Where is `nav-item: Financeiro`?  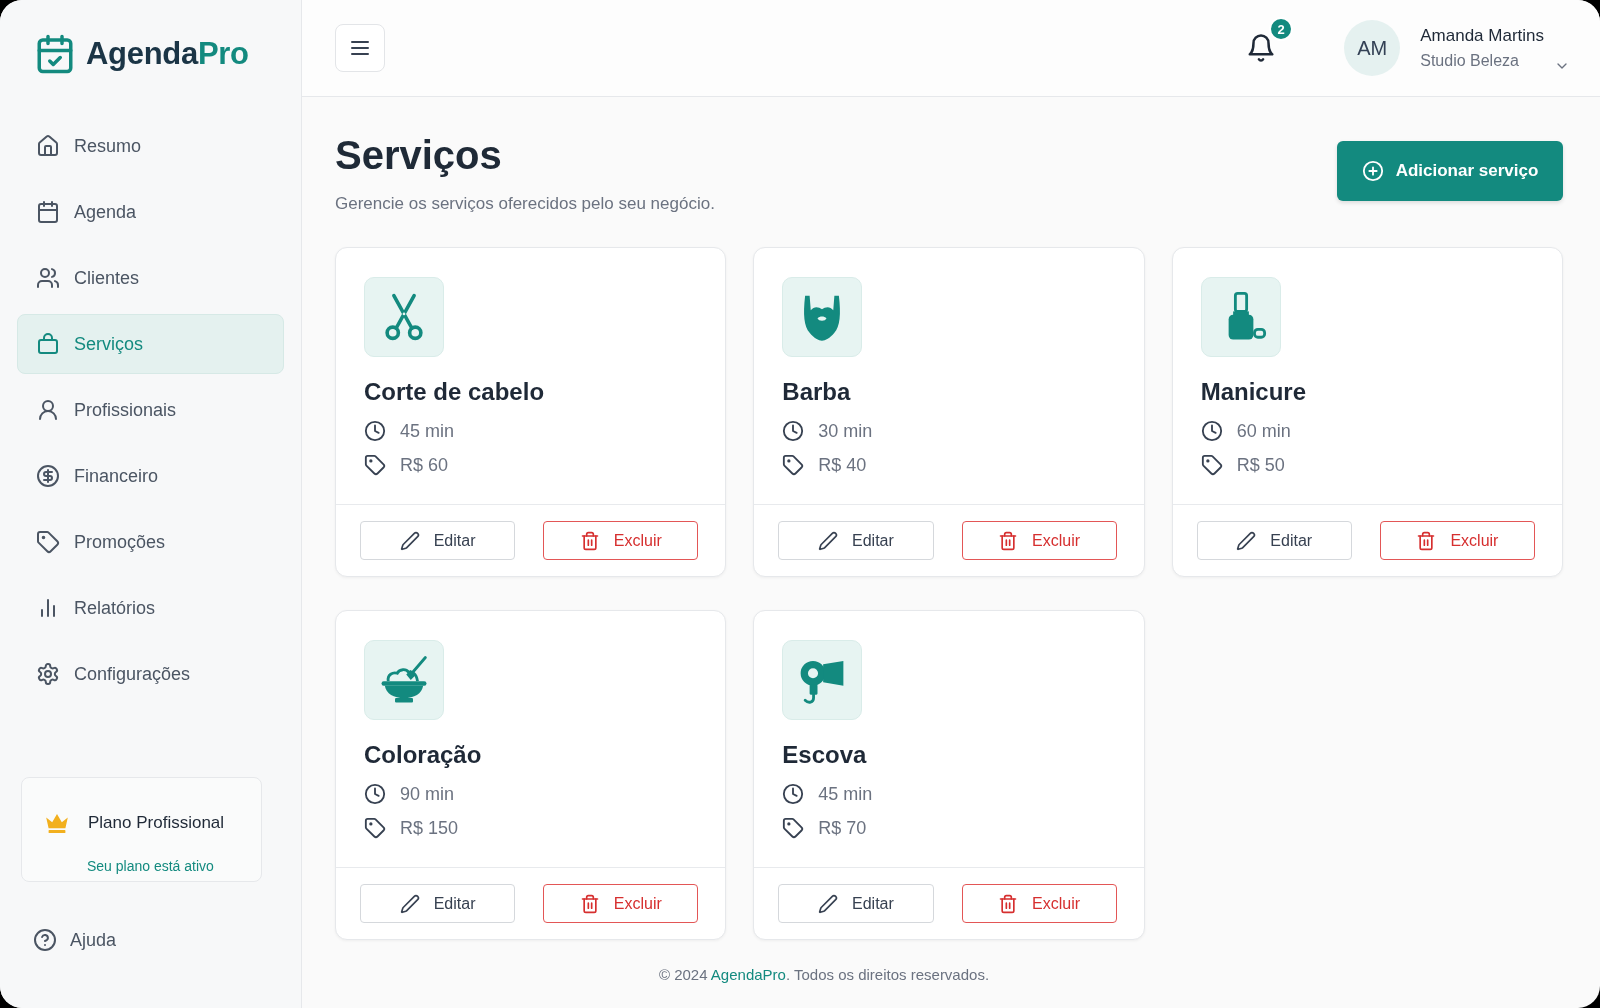
nav-item: Financeiro is located at coordinates (150, 476).